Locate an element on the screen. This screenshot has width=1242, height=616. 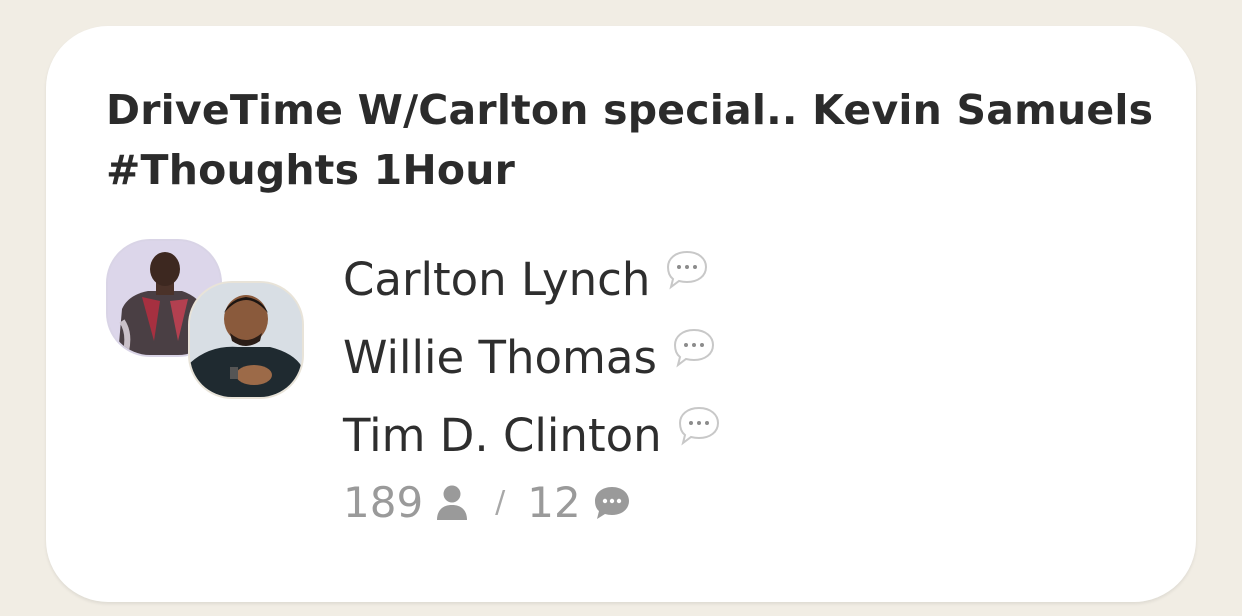
speaker-row: Carlton Lynch is located at coordinates (532, 279).